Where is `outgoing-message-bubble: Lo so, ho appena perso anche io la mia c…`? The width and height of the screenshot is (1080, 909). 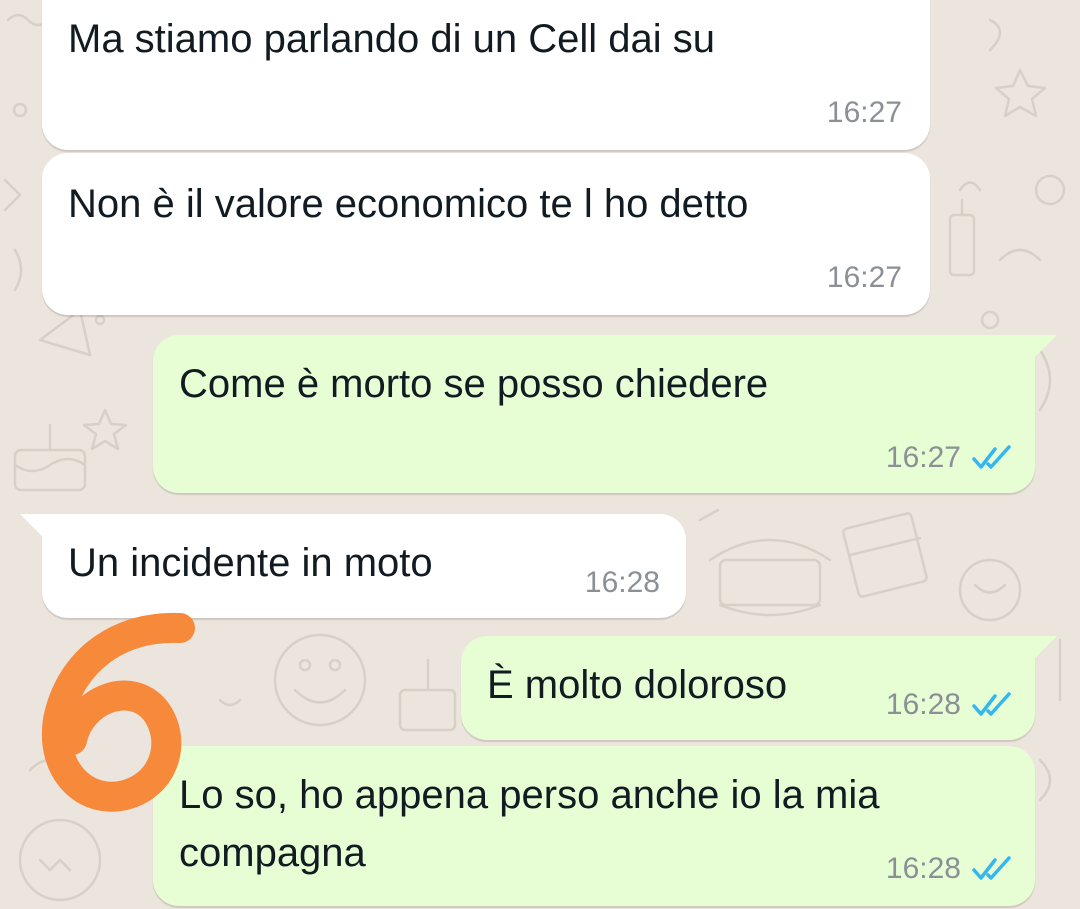
outgoing-message-bubble: Lo so, ho appena perso anche io la mia c… is located at coordinates (594, 826).